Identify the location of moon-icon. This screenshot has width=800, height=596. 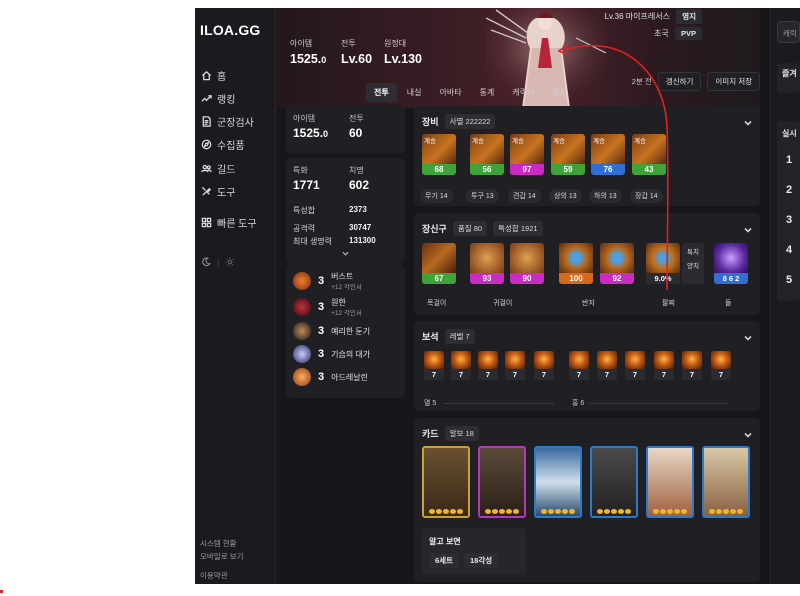
(206, 262).